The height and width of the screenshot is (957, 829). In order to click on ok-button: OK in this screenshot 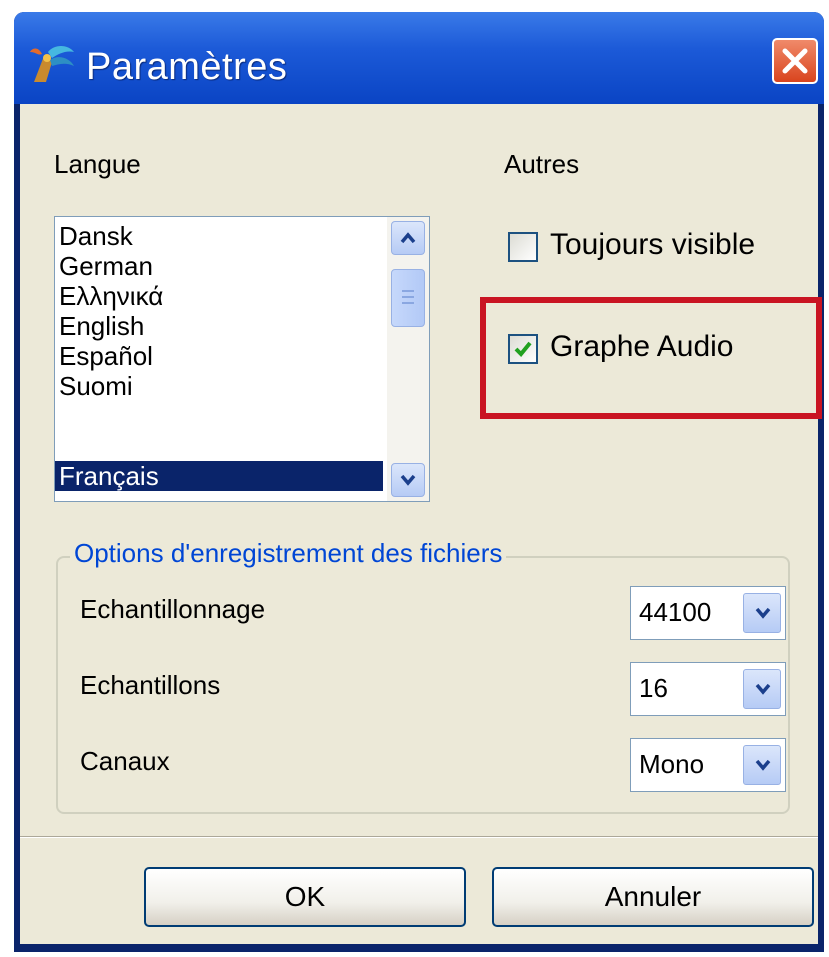, I will do `click(305, 897)`.